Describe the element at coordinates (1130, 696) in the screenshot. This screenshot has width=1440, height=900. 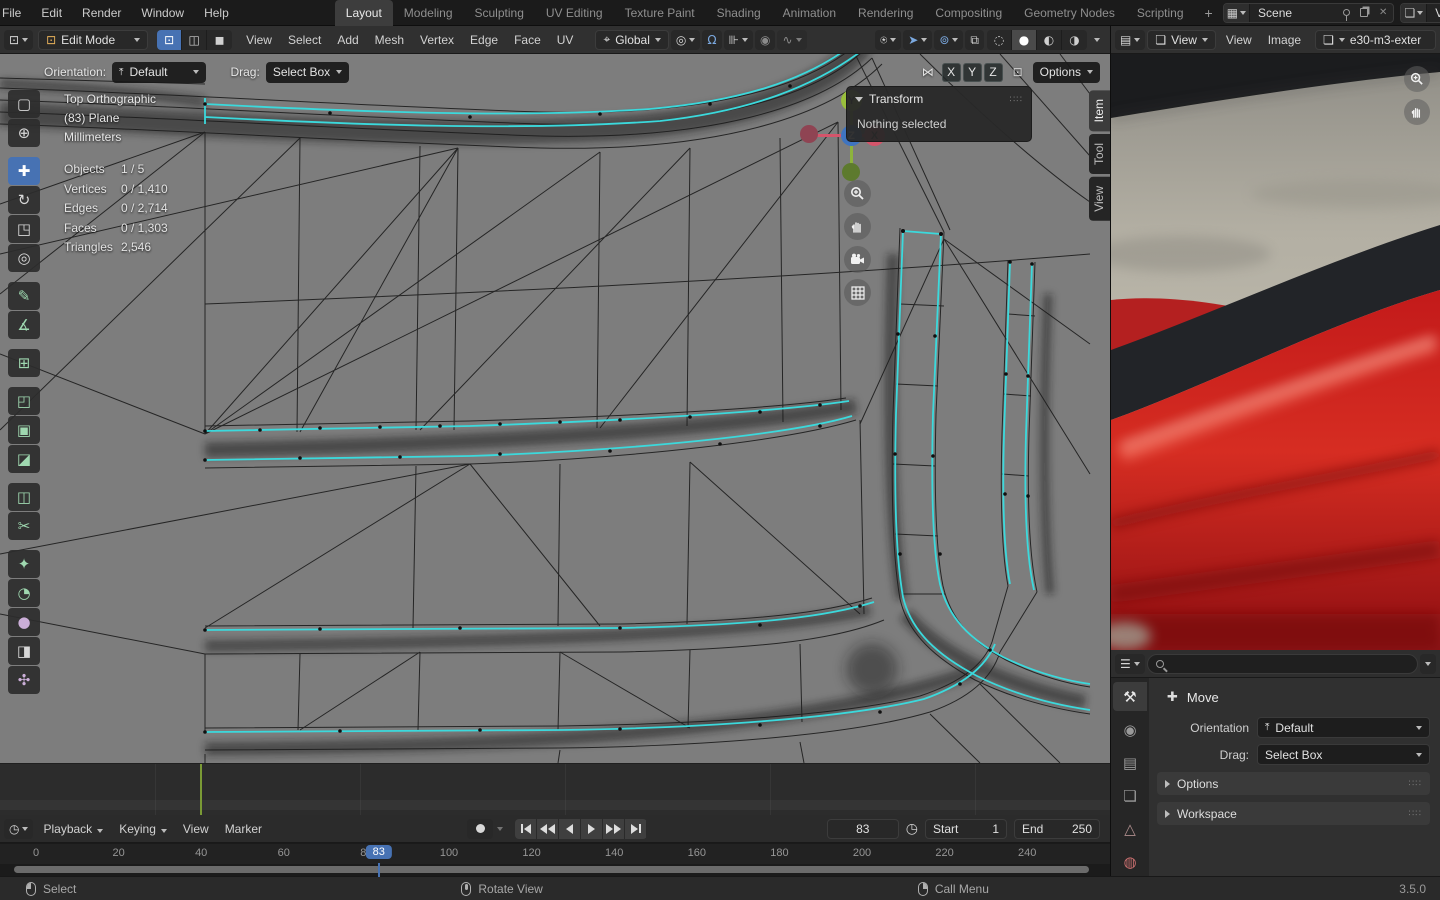
I see `properties-tab-tool: ⚒` at that location.